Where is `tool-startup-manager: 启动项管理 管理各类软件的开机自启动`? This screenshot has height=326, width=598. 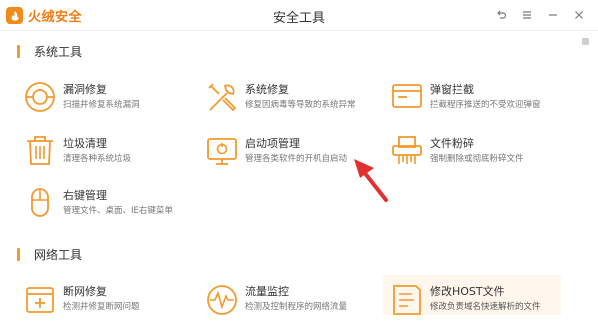 tool-startup-manager: 启动项管理 管理各类软件的开机自启动 is located at coordinates (290, 156).